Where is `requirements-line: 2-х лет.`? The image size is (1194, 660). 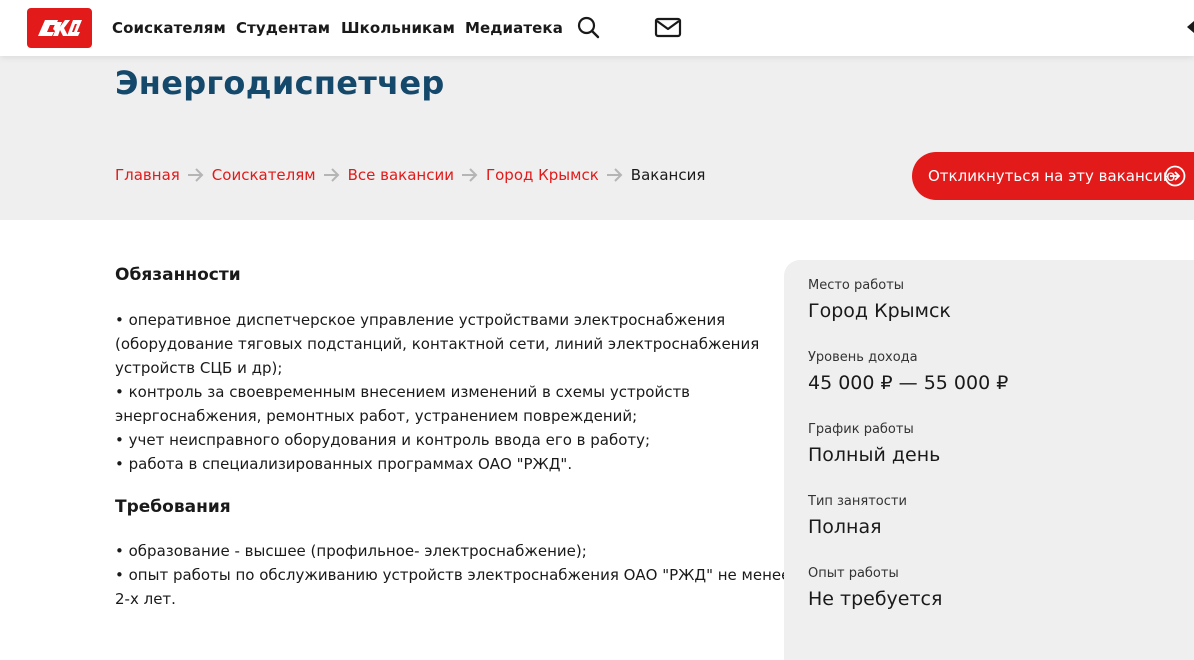
requirements-line: 2-х лет. is located at coordinates (145, 599).